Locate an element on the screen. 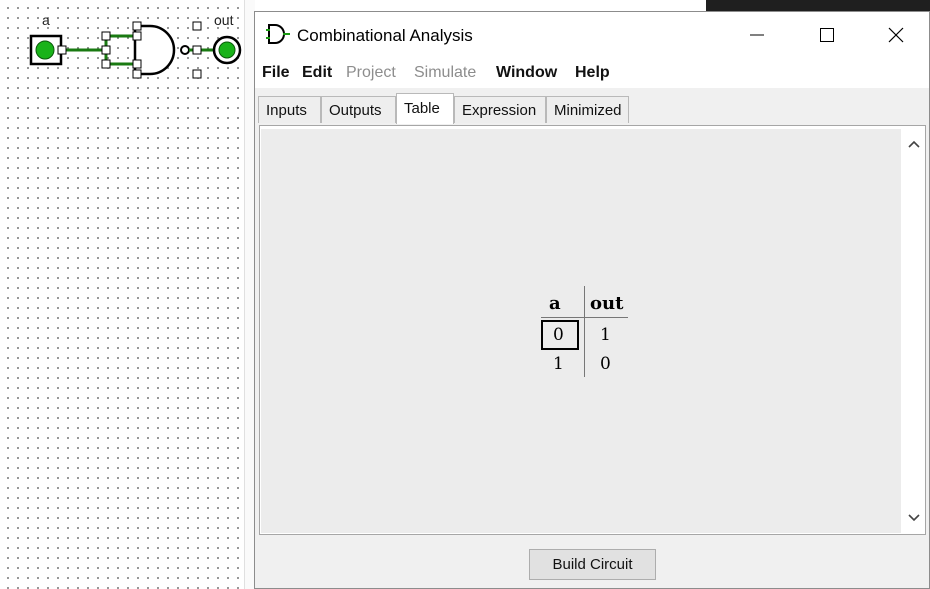 This screenshot has height=589, width=930. menu-simulate: Simulate is located at coordinates (445, 73).